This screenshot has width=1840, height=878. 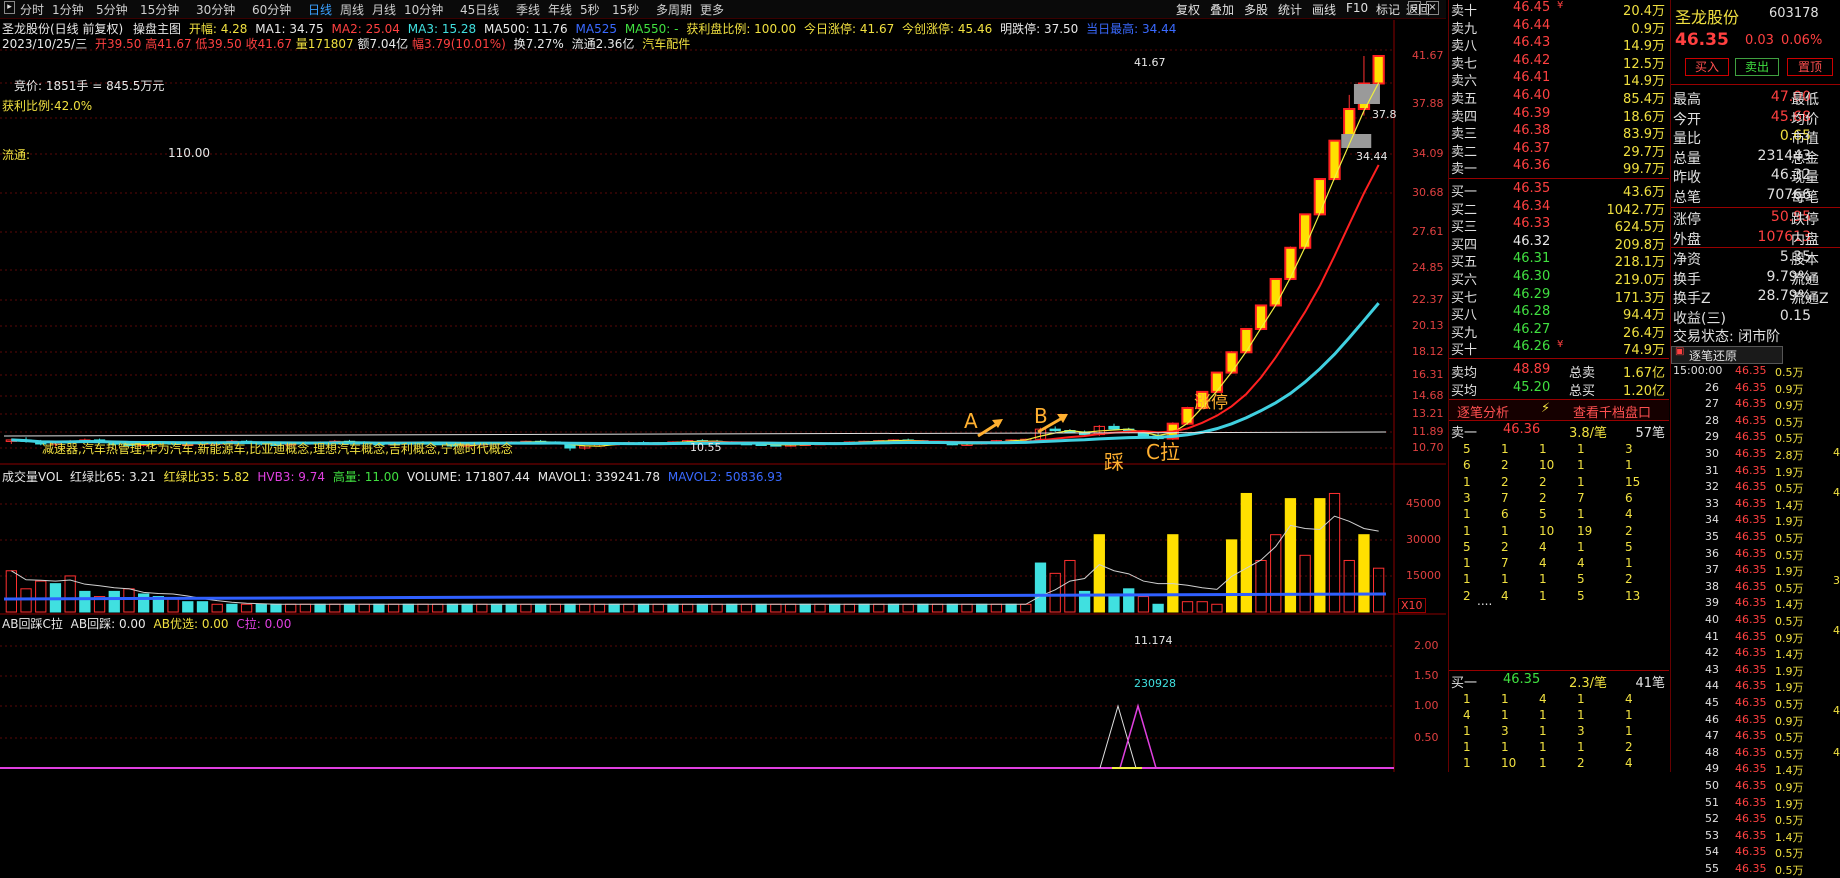 I want to click on total-value: 1.20亿, so click(x=1644, y=391).